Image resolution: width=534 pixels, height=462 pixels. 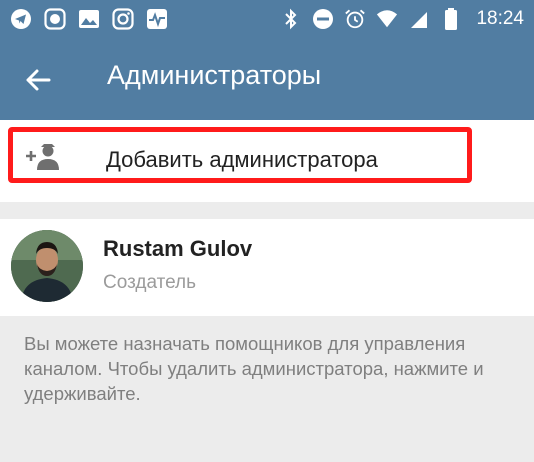 What do you see at coordinates (21, 19) in the screenshot?
I see `telegram-icon` at bounding box center [21, 19].